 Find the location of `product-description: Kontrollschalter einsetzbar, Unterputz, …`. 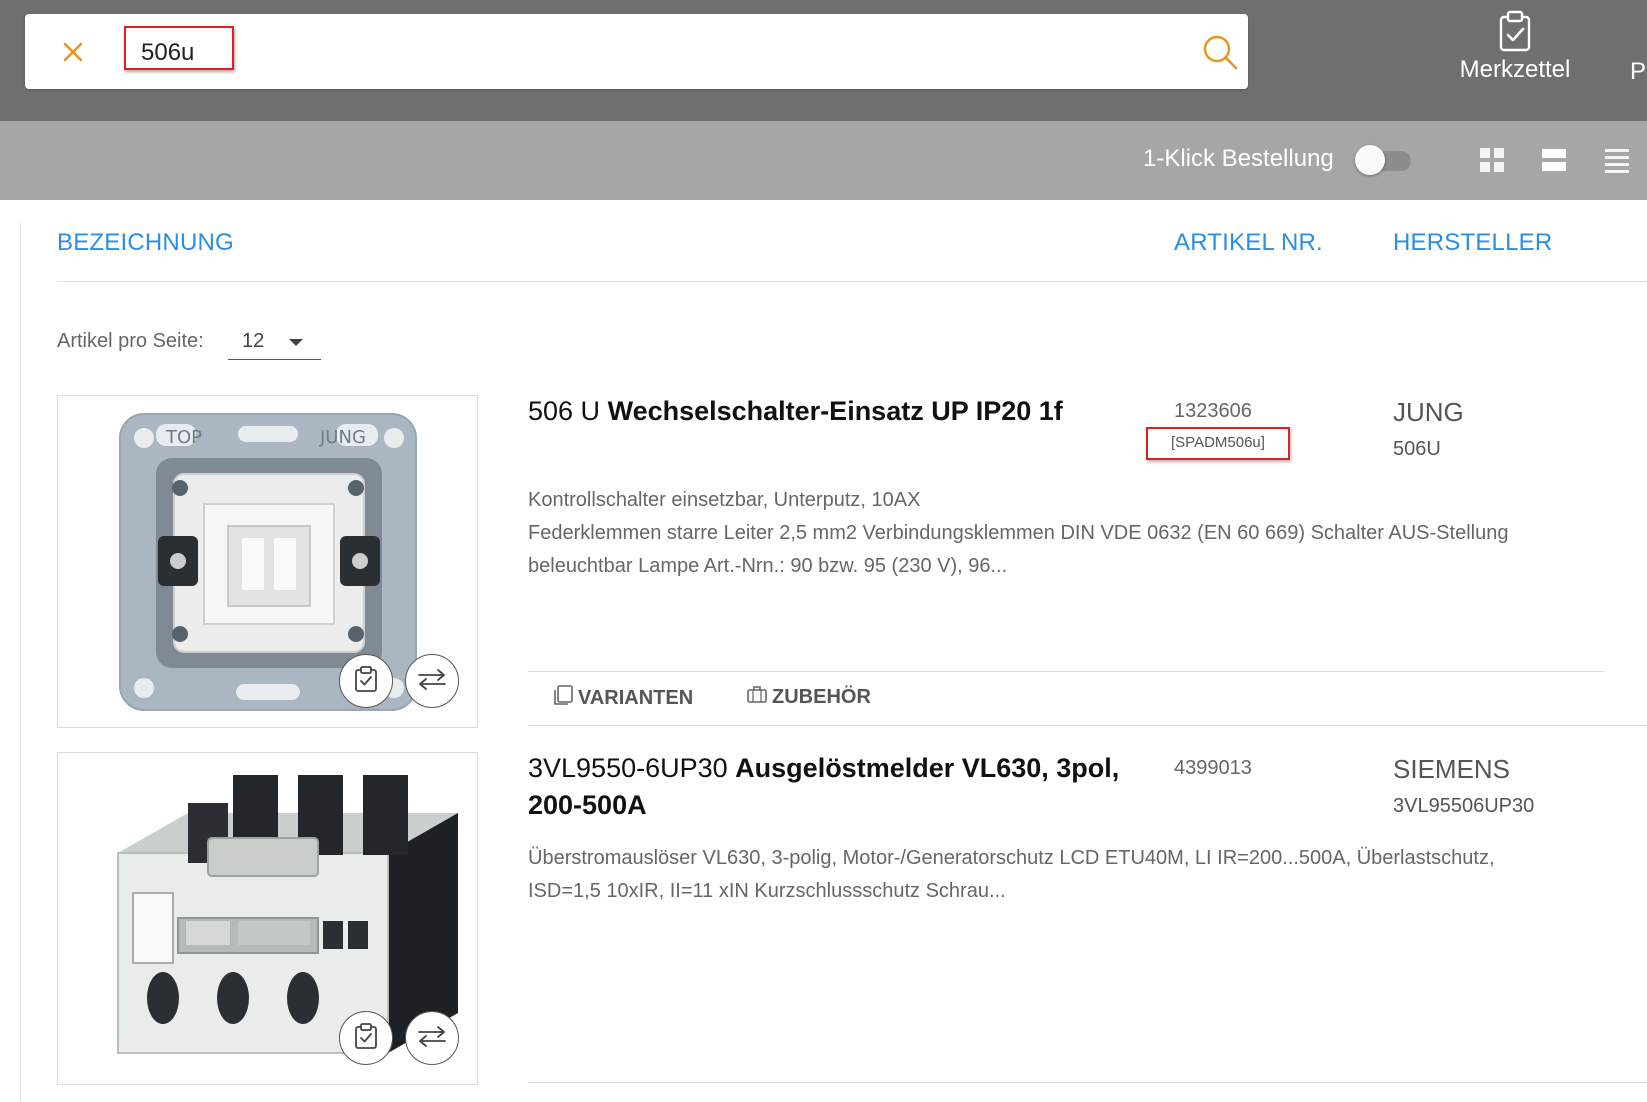

product-description: Kontrollschalter einsetzbar, Unterputz, … is located at coordinates (1058, 533).